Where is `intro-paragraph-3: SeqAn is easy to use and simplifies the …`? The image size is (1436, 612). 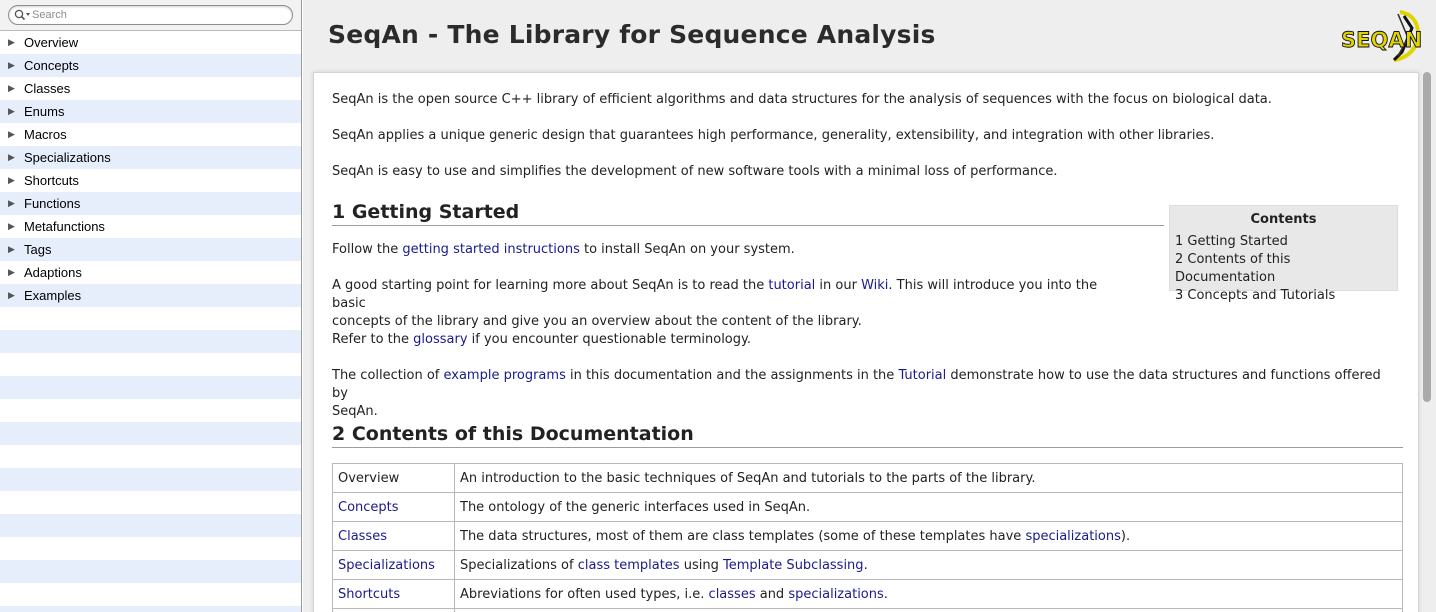
intro-paragraph-3: SeqAn is easy to use and simplifies the … is located at coordinates (695, 171).